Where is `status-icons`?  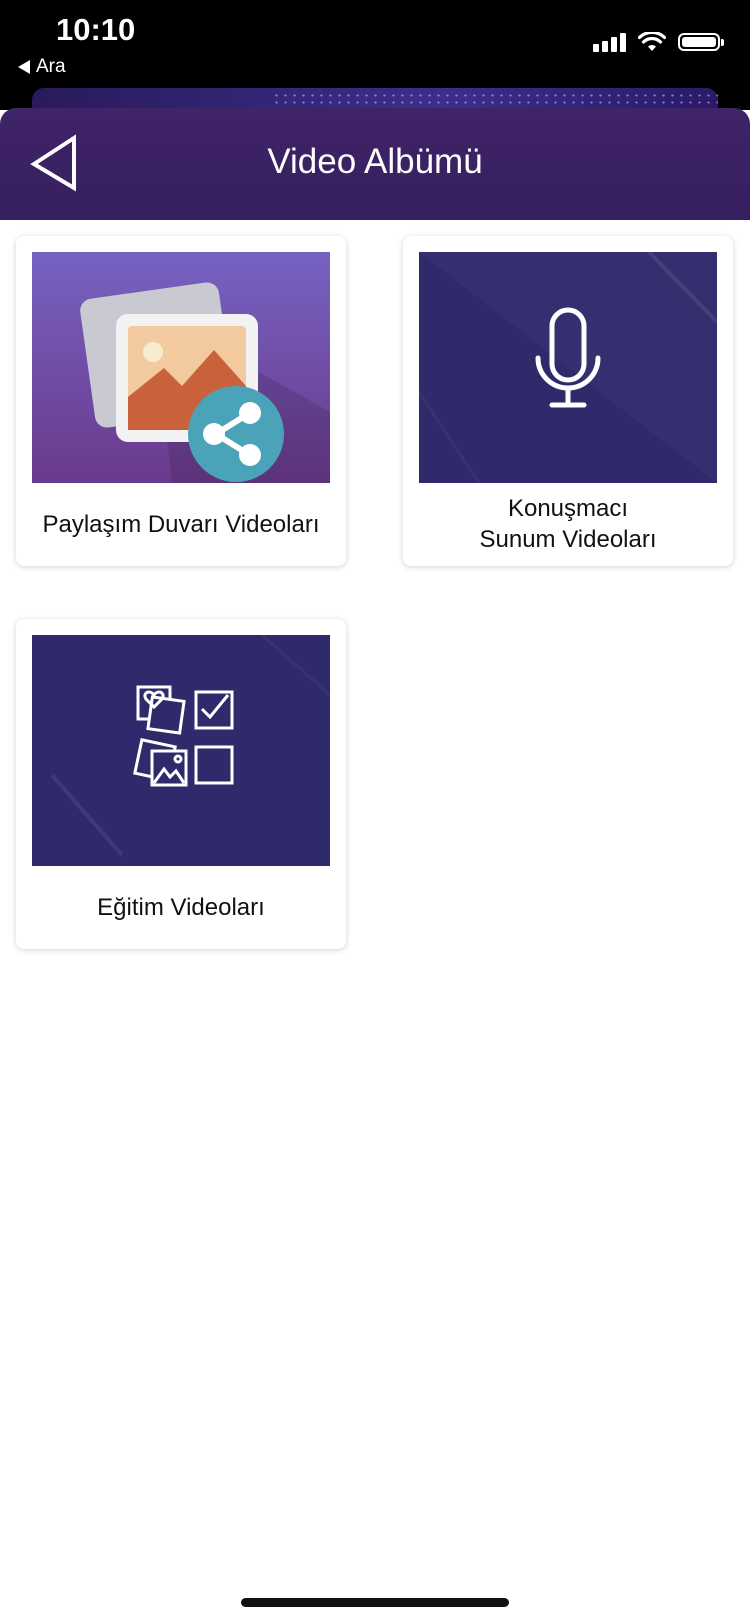
status-icons is located at coordinates (658, 42).